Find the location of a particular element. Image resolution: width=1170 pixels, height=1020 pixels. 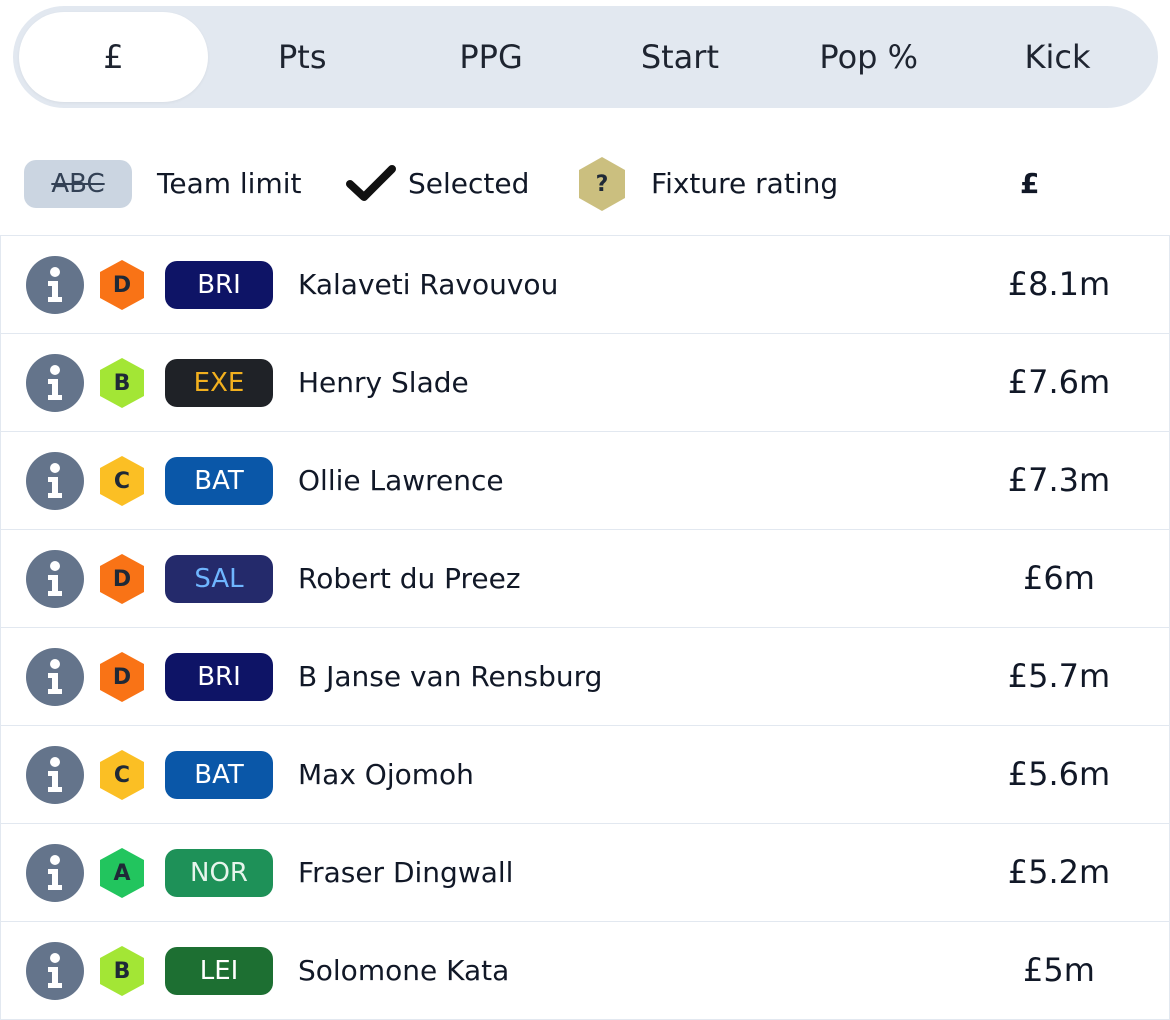

player-row: C BAT Ollie Lawrence £7.3m is located at coordinates (585, 481).